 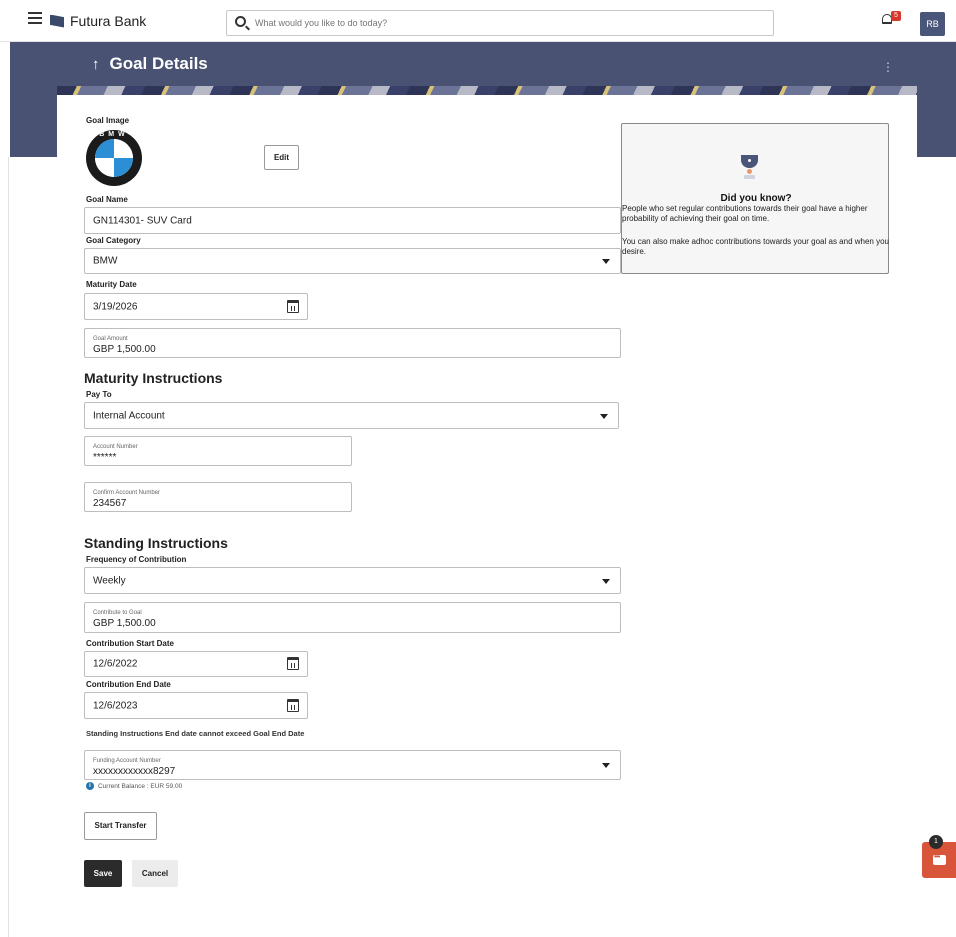 I want to click on goal-name-value: GN114301- SUV Card, so click(x=142, y=220).